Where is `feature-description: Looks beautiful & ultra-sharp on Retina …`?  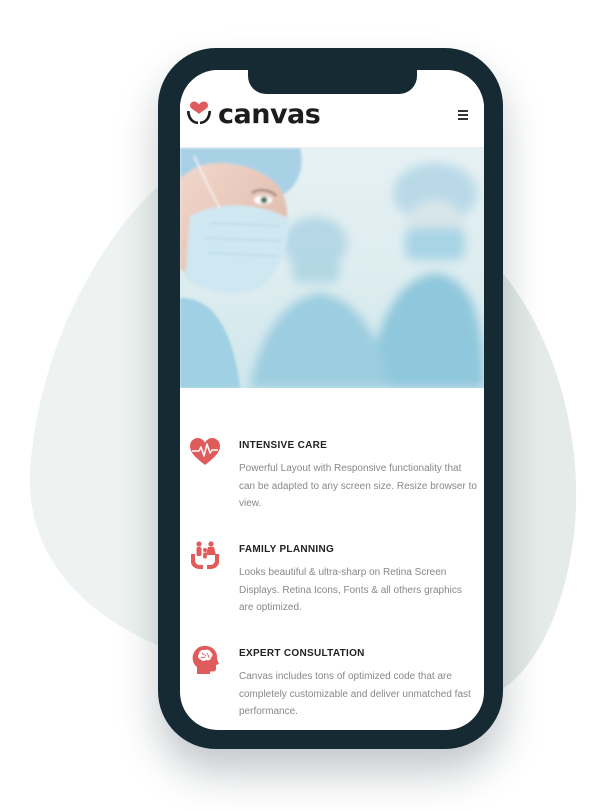
feature-description: Looks beautiful & ultra-sharp on Retina … is located at coordinates (350, 590).